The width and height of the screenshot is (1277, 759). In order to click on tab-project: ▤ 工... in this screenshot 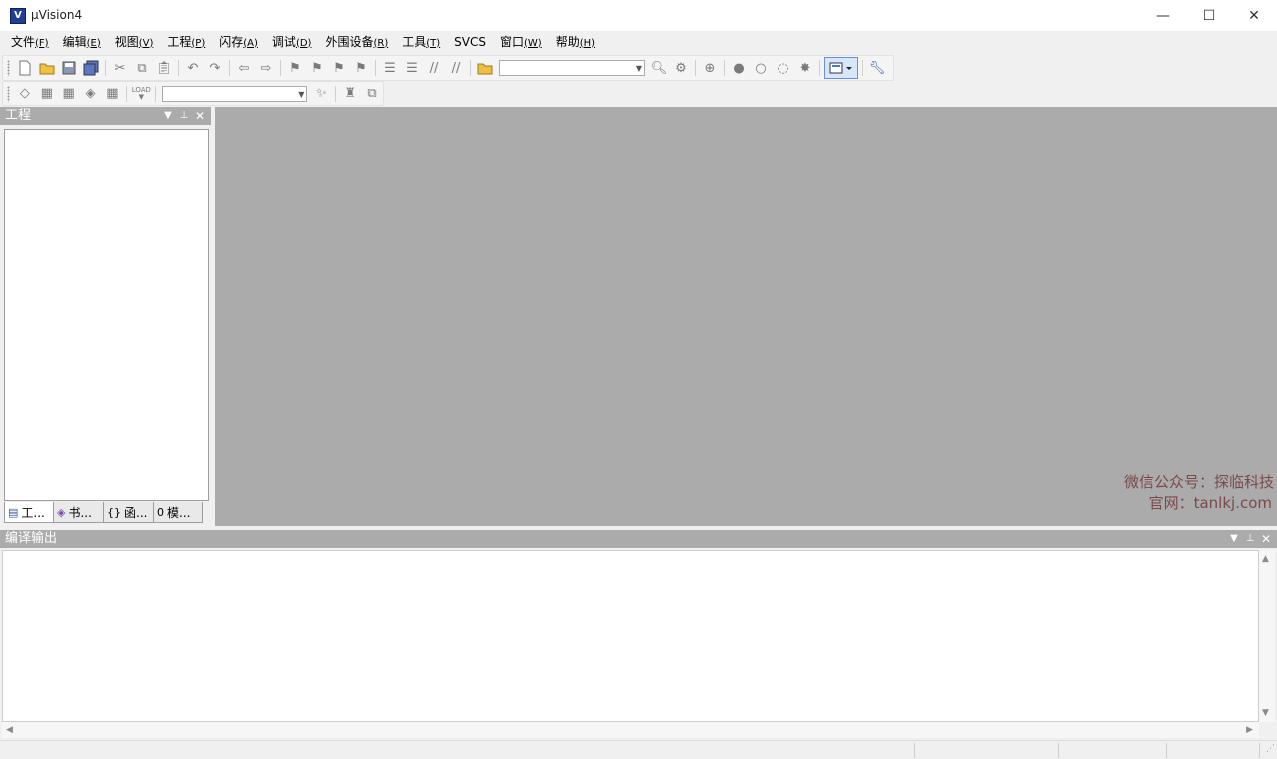, I will do `click(29, 512)`.